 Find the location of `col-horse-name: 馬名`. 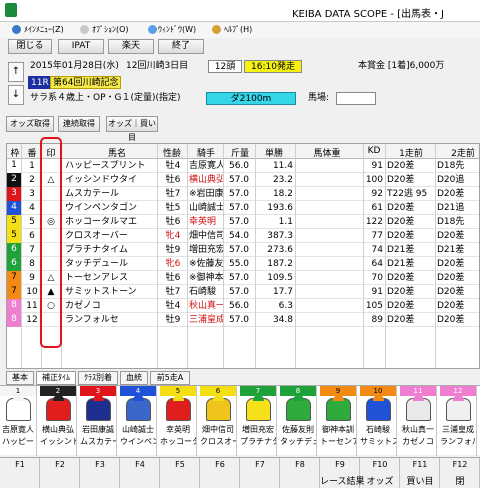

col-horse-name: 馬名 is located at coordinates (117, 152).